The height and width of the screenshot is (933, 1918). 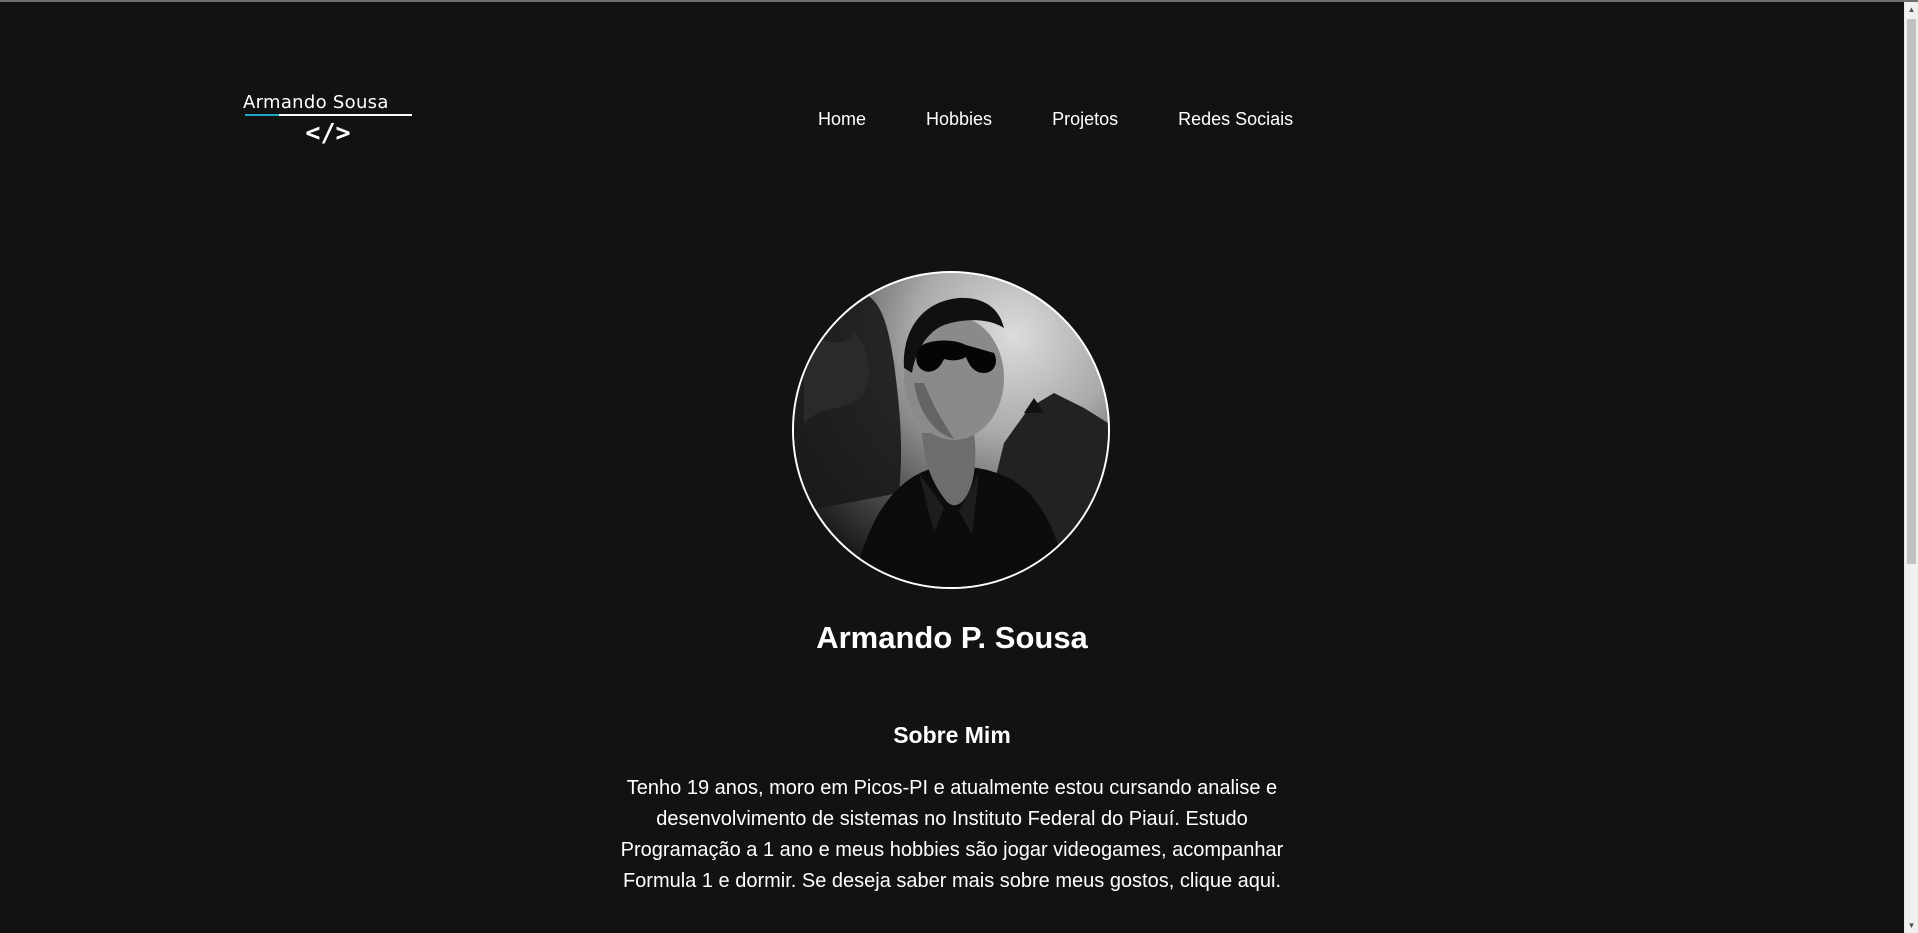 What do you see at coordinates (1911, 925) in the screenshot?
I see `scroll-down-arrow-icon: ▼` at bounding box center [1911, 925].